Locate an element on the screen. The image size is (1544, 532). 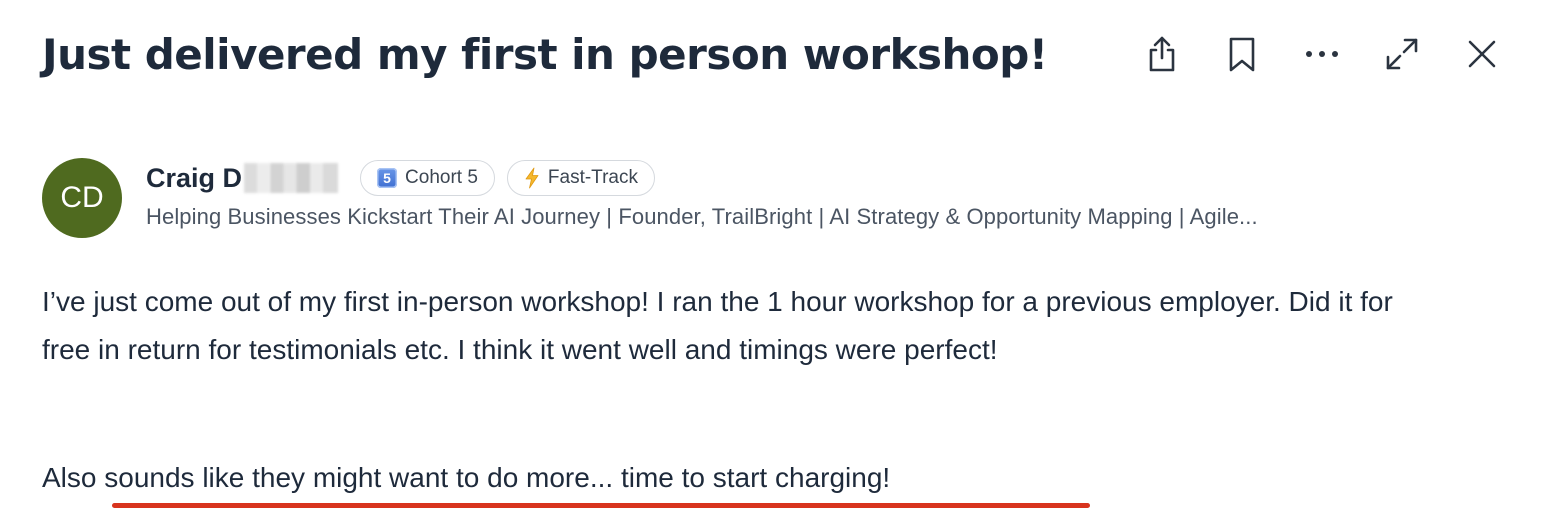
author-name: Craig D is located at coordinates (194, 178).